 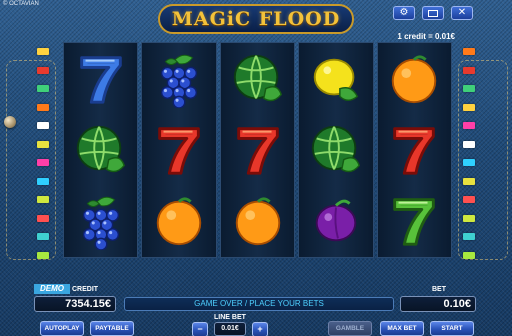 I want to click on close-icon: ✕, so click(x=462, y=12).